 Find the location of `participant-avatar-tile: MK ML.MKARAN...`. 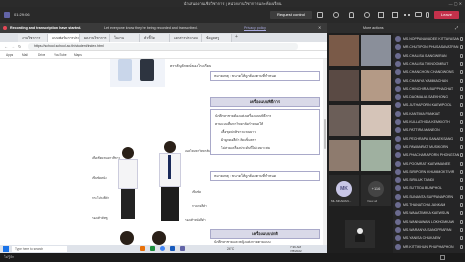

participant-avatar-tile: MK ML.MKARAN... is located at coordinates (344, 190).